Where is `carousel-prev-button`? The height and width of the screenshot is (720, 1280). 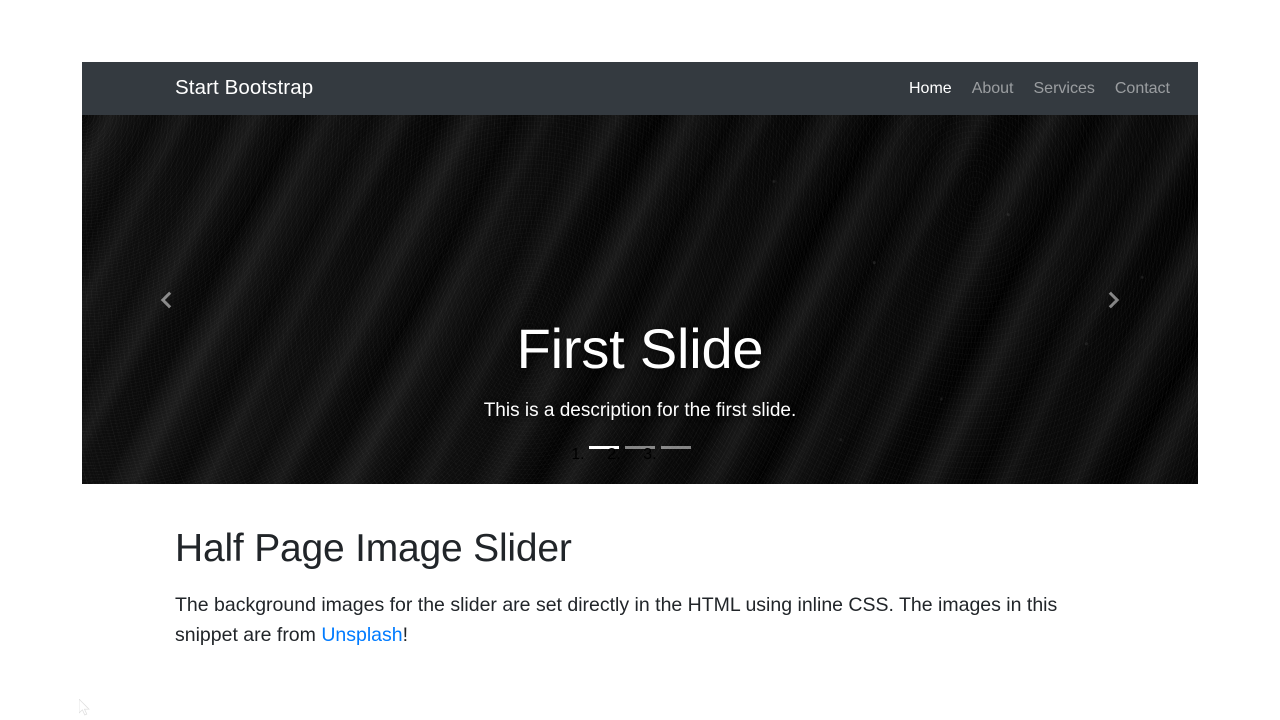
carousel-prev-button is located at coordinates (165, 299).